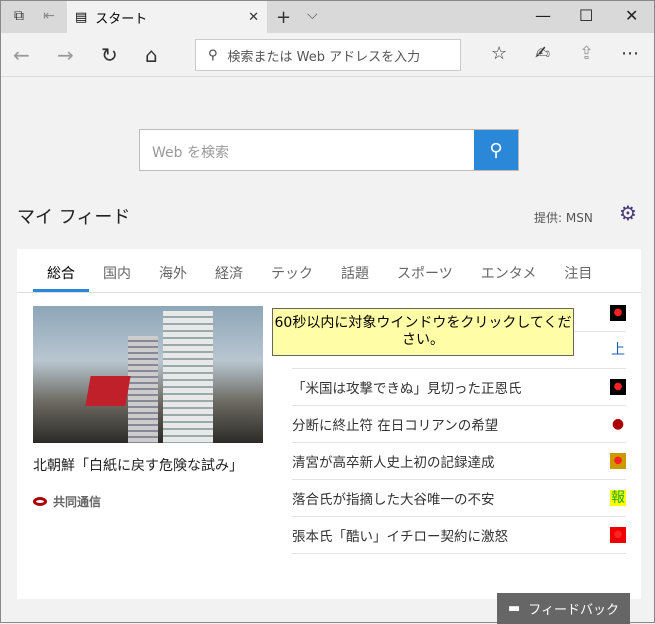  What do you see at coordinates (117, 270) in the screenshot?
I see `tab-1: 国内` at bounding box center [117, 270].